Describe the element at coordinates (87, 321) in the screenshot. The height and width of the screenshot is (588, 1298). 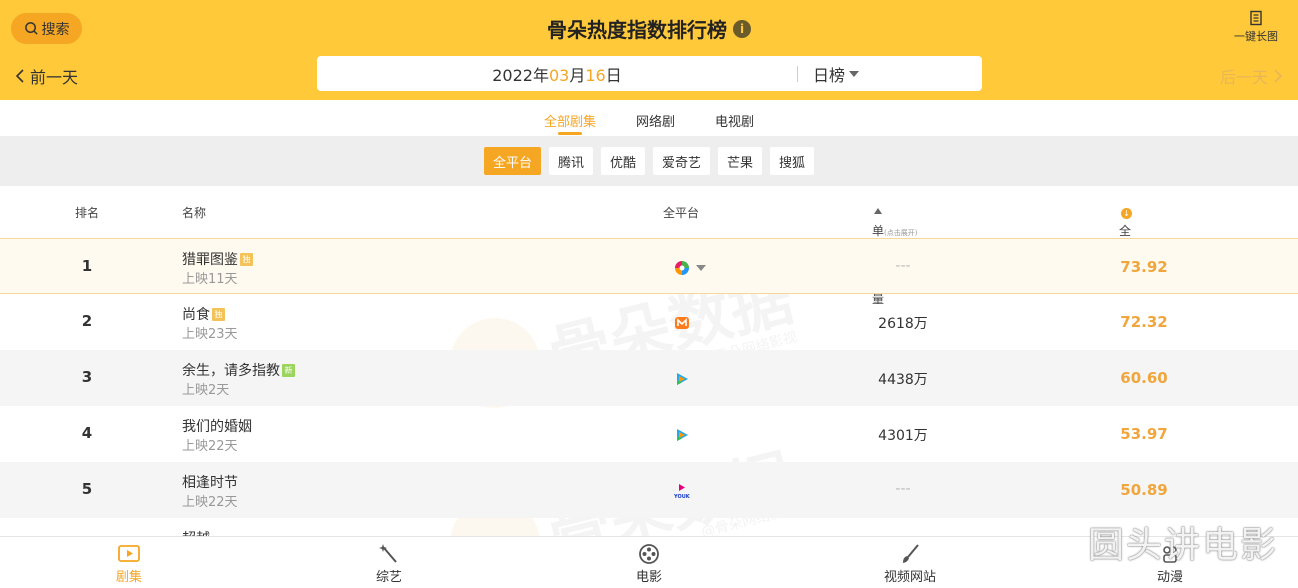
I see `rank-number: 2` at that location.